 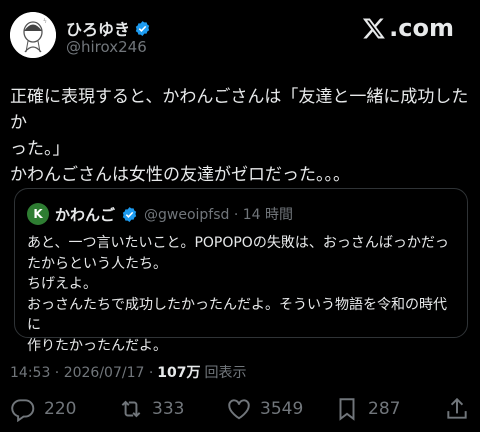 I want to click on tweet-line: 正確に表現すると、かわんごさんは「友達と一緒に成功したか, so click(x=239, y=110).